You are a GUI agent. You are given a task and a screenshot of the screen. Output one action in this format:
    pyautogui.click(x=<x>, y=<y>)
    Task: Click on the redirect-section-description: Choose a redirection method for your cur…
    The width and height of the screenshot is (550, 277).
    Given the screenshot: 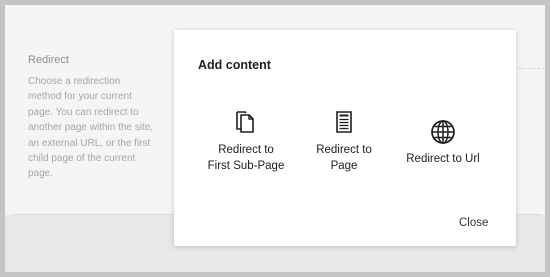 What is the action you would take?
    pyautogui.click(x=91, y=128)
    